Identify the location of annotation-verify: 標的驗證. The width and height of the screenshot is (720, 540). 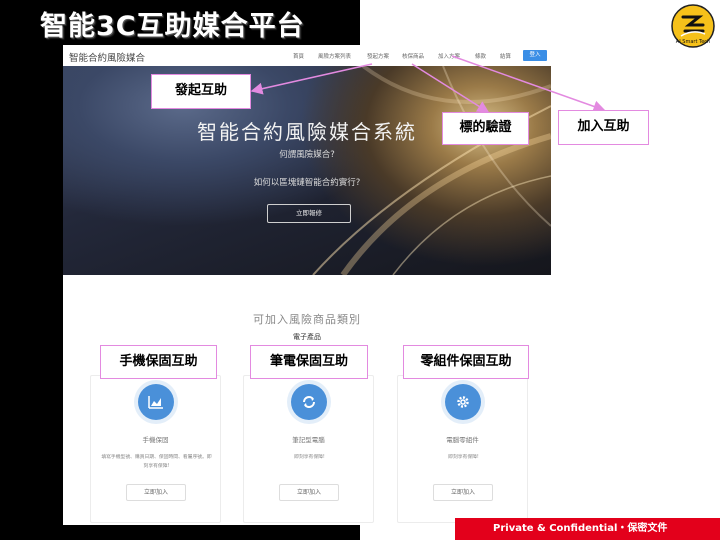
(485, 128).